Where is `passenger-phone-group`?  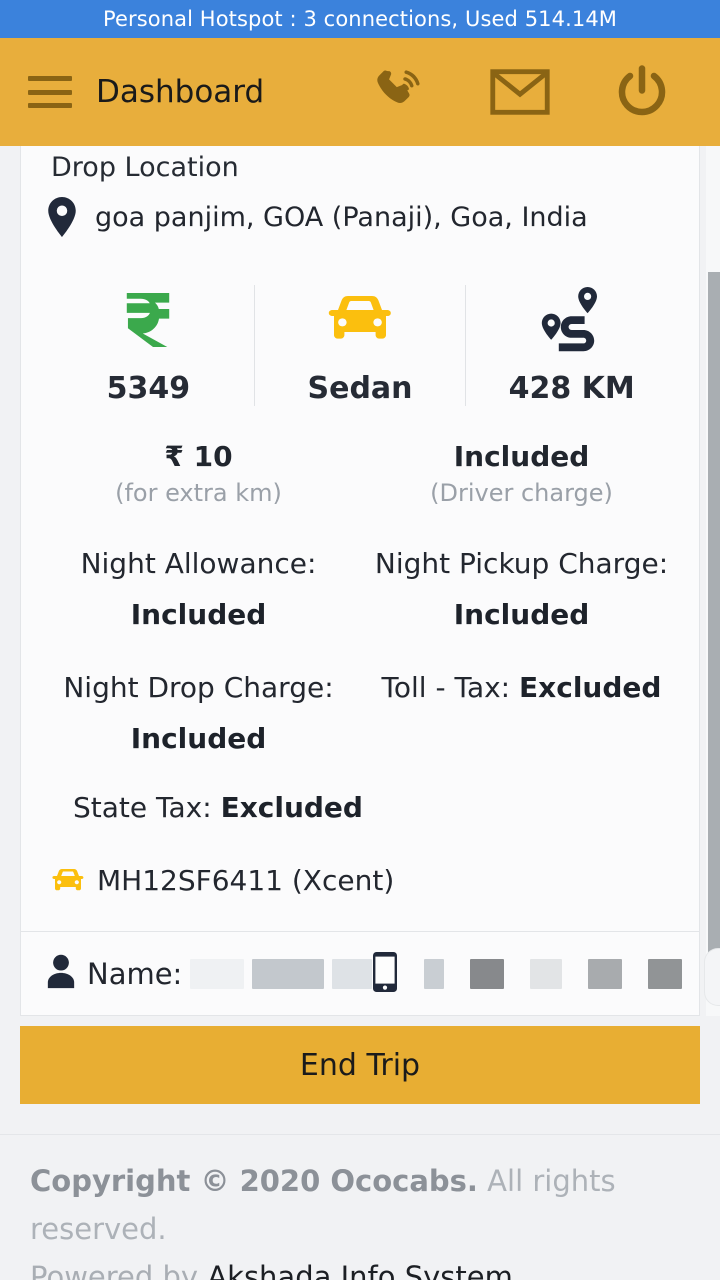 passenger-phone-group is located at coordinates (535, 974).